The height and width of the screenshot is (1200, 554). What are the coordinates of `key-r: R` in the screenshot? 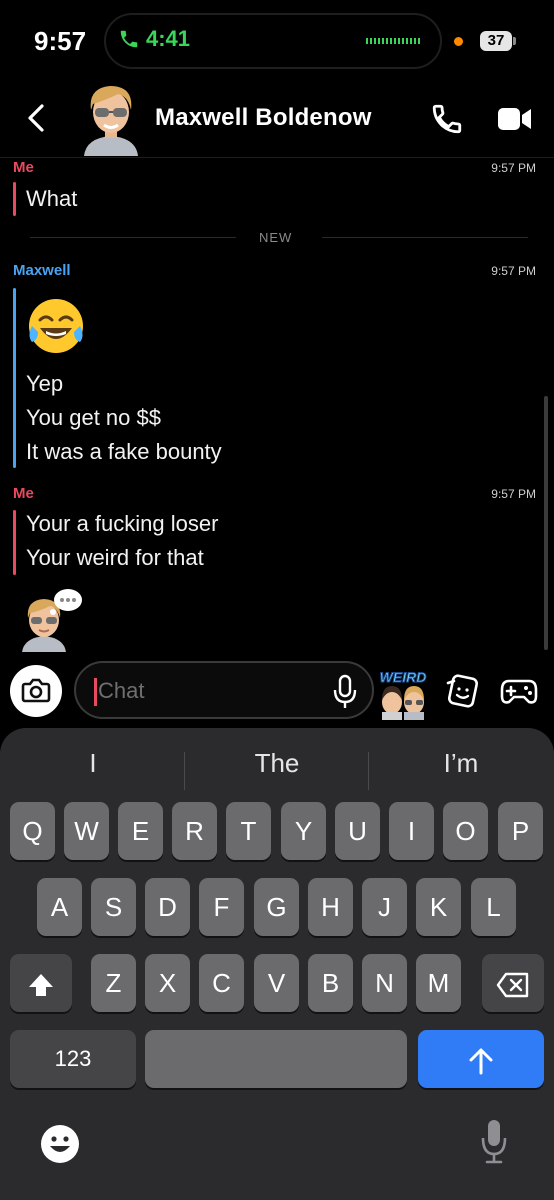 It's located at (194, 831).